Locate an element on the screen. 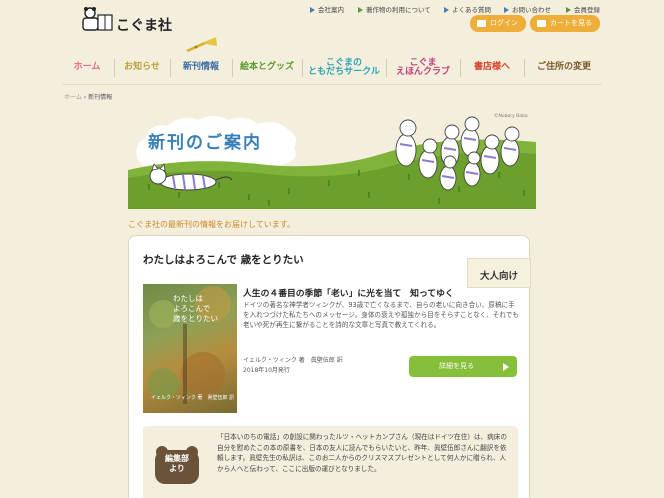 The width and height of the screenshot is (664, 498). nav-books-goods: 絵本とグッズ is located at coordinates (267, 68).